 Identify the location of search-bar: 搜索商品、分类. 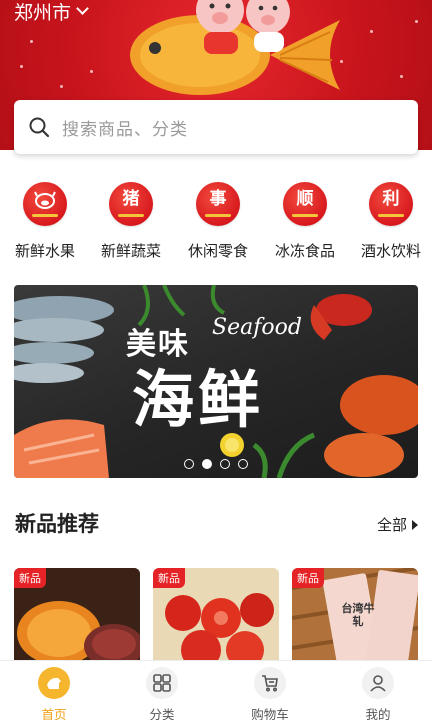
(216, 127).